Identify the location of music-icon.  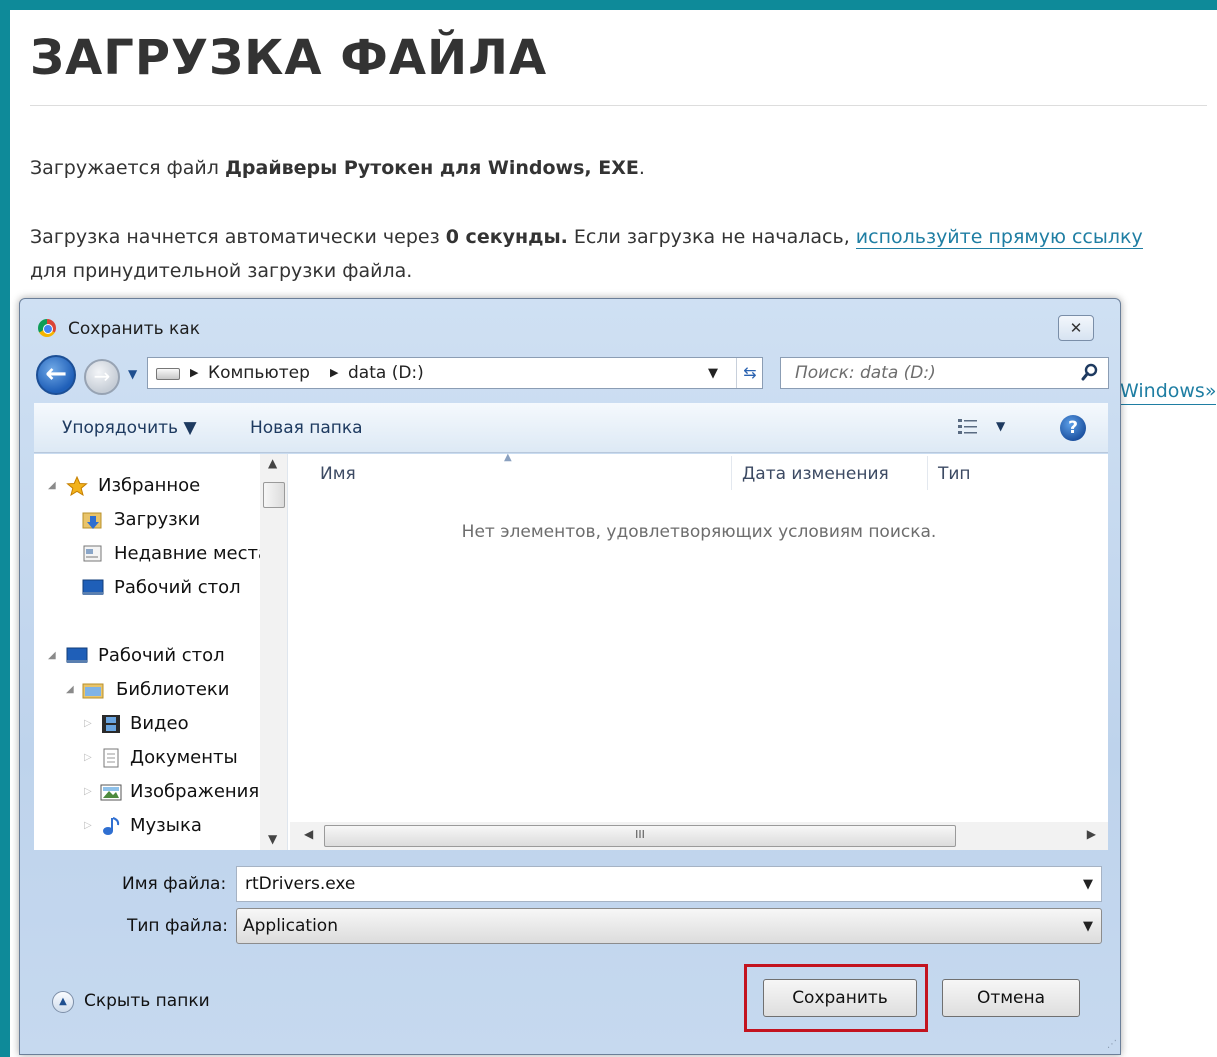
(111, 826).